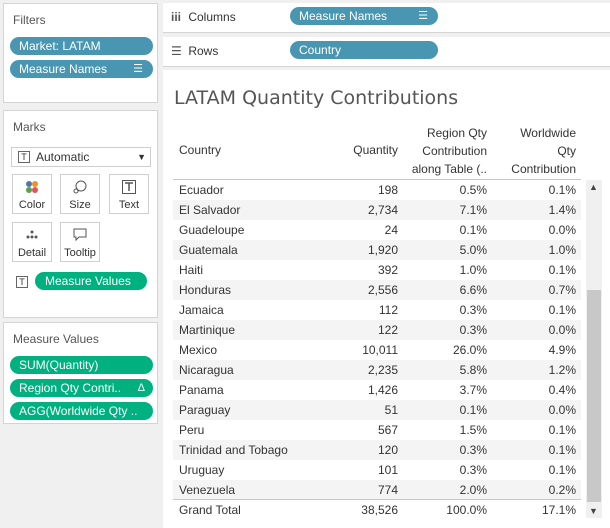 Image resolution: width=610 pixels, height=528 pixels. What do you see at coordinates (141, 157) in the screenshot?
I see `chevron-down-icon: ▼` at bounding box center [141, 157].